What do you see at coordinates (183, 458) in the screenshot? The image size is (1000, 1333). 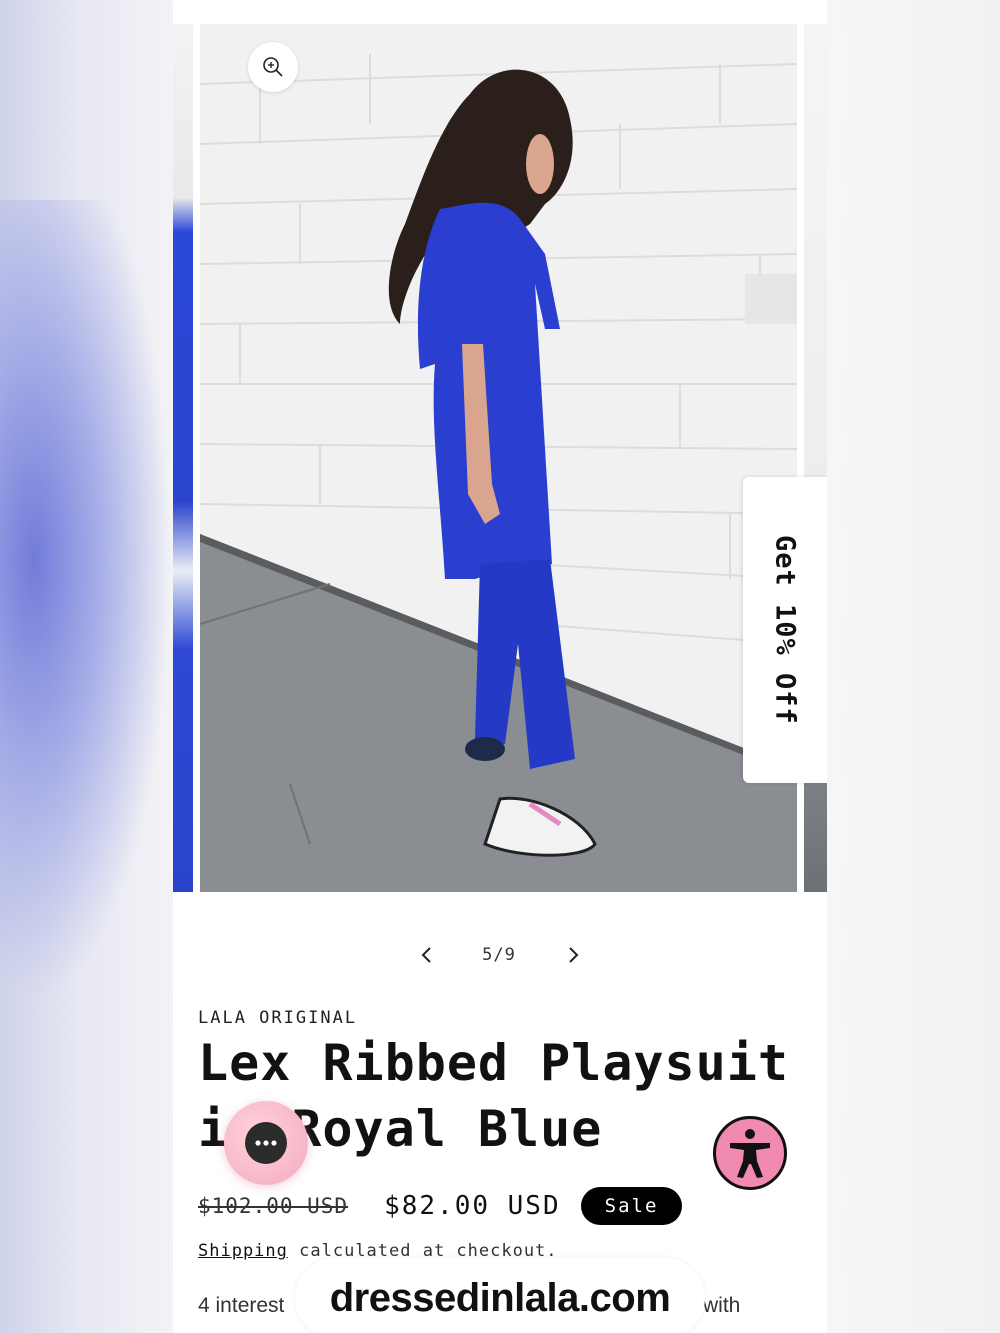 I see `gallery-slide-previous` at bounding box center [183, 458].